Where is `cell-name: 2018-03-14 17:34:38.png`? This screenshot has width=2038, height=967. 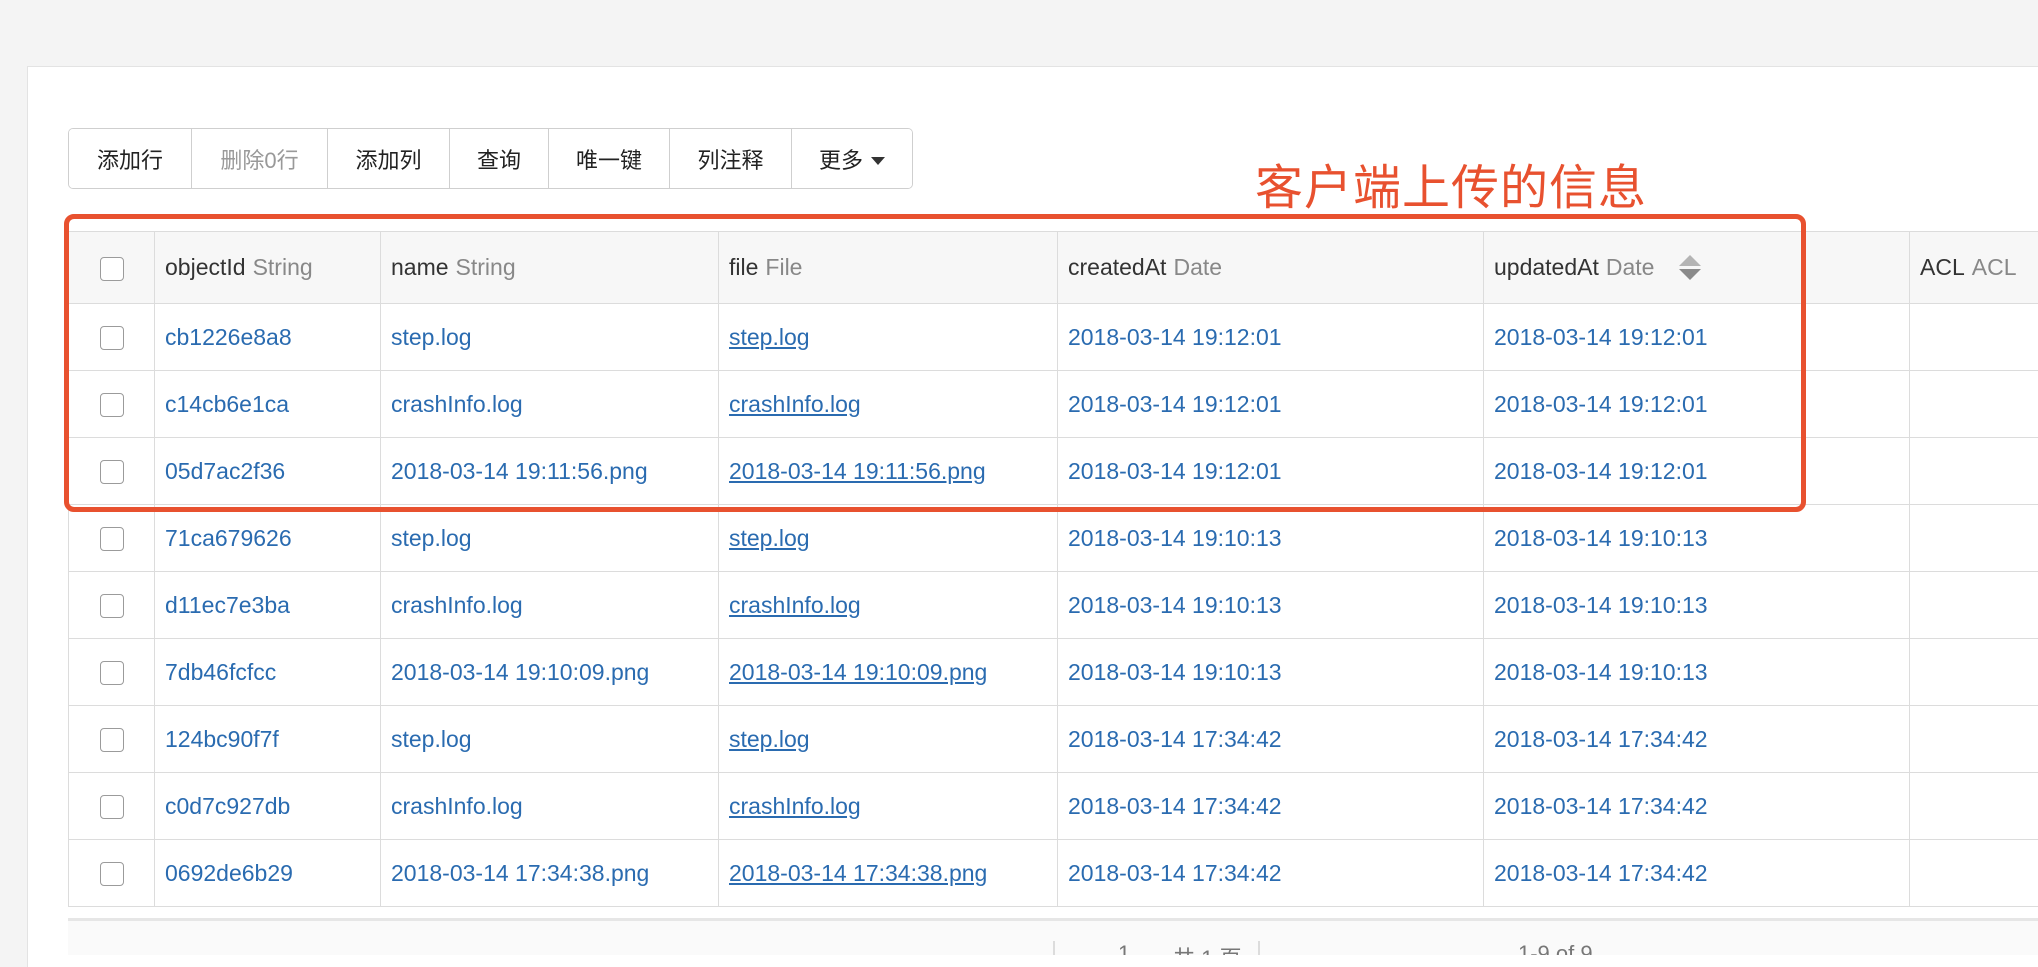
cell-name: 2018-03-14 17:34:38.png is located at coordinates (550, 873).